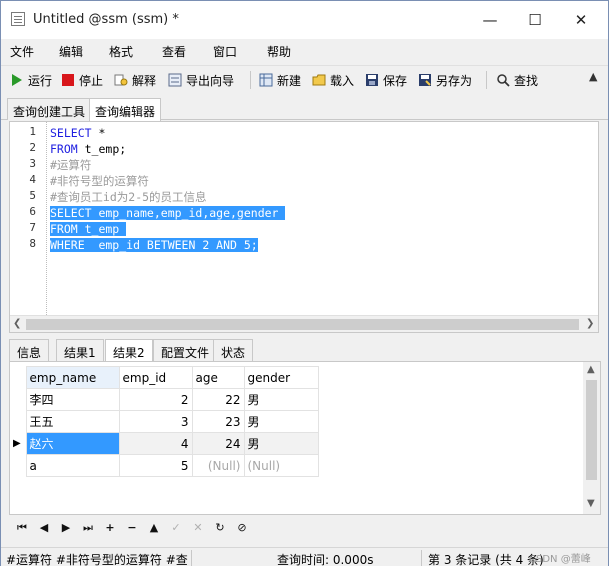 The width and height of the screenshot is (609, 566). I want to click on tab-query-builder: 查询创建工具, so click(49, 109).